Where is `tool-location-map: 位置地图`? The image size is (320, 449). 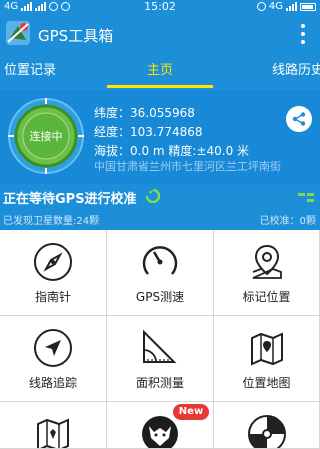 tool-location-map: 位置地图 is located at coordinates (267, 359).